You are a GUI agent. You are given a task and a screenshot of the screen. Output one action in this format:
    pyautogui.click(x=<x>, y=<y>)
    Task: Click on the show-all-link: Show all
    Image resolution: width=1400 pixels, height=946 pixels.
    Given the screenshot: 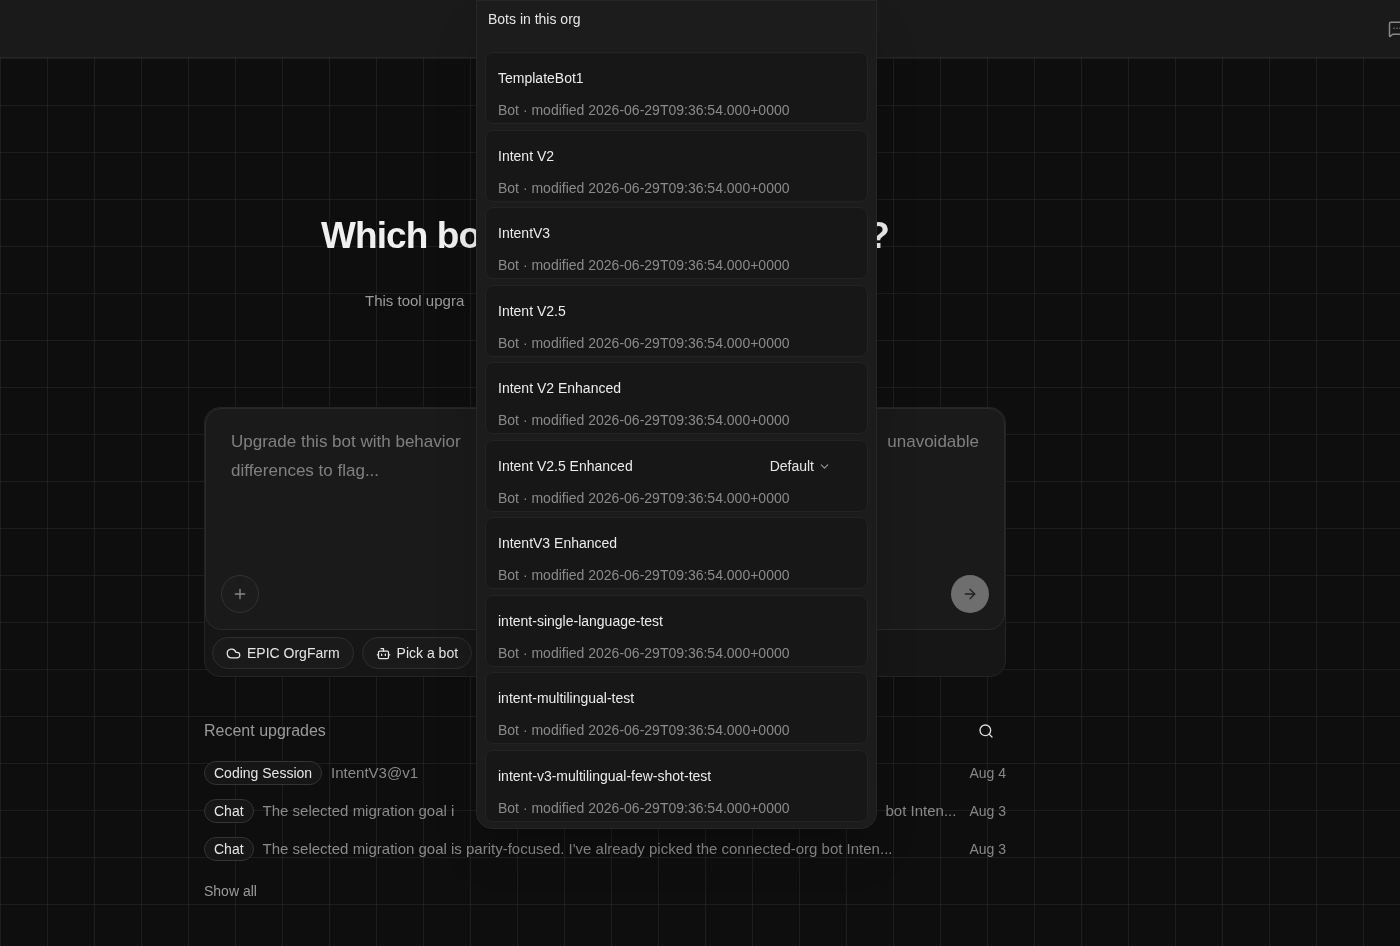 What is the action you would take?
    pyautogui.click(x=230, y=891)
    